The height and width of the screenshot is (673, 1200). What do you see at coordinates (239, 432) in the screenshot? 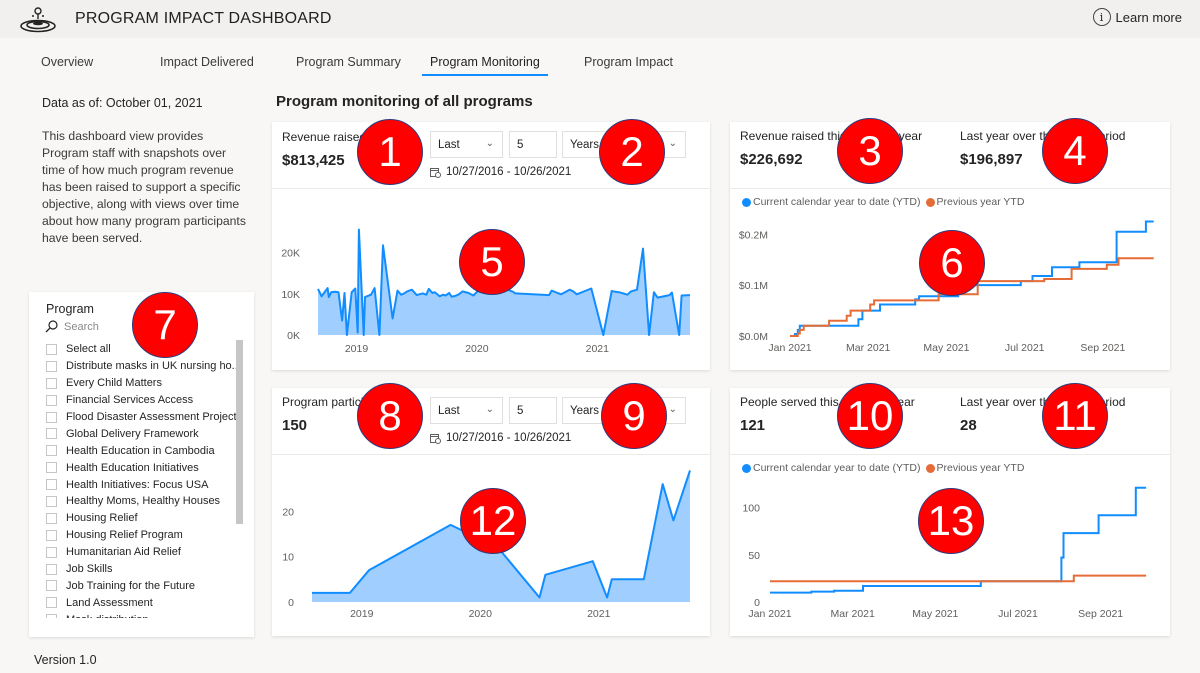
I see `slicer-scrollbar` at bounding box center [239, 432].